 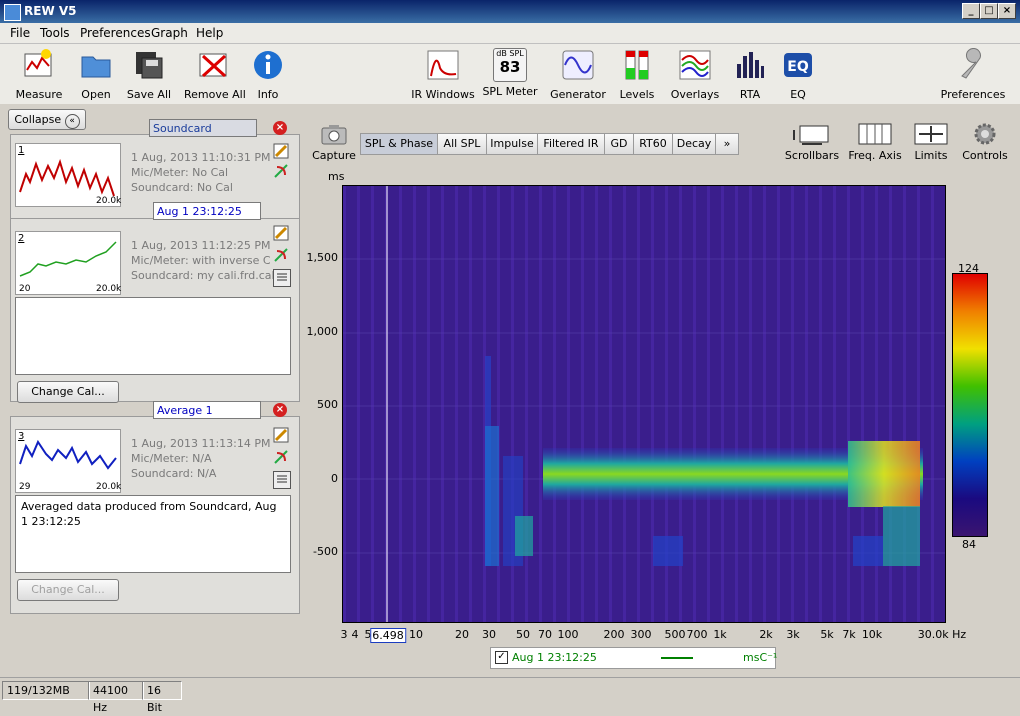 I want to click on spl-meter-unit: dB SPL, so click(x=510, y=53).